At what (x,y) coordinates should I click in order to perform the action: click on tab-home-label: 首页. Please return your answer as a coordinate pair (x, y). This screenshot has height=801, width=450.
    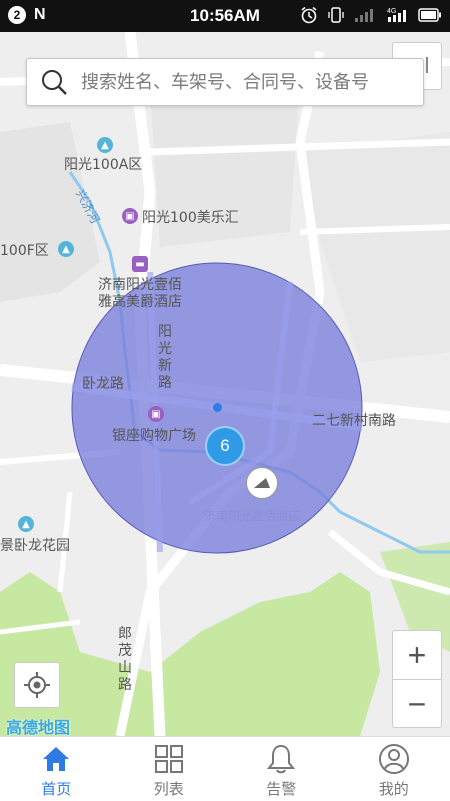
    Looking at the image, I should click on (56, 788).